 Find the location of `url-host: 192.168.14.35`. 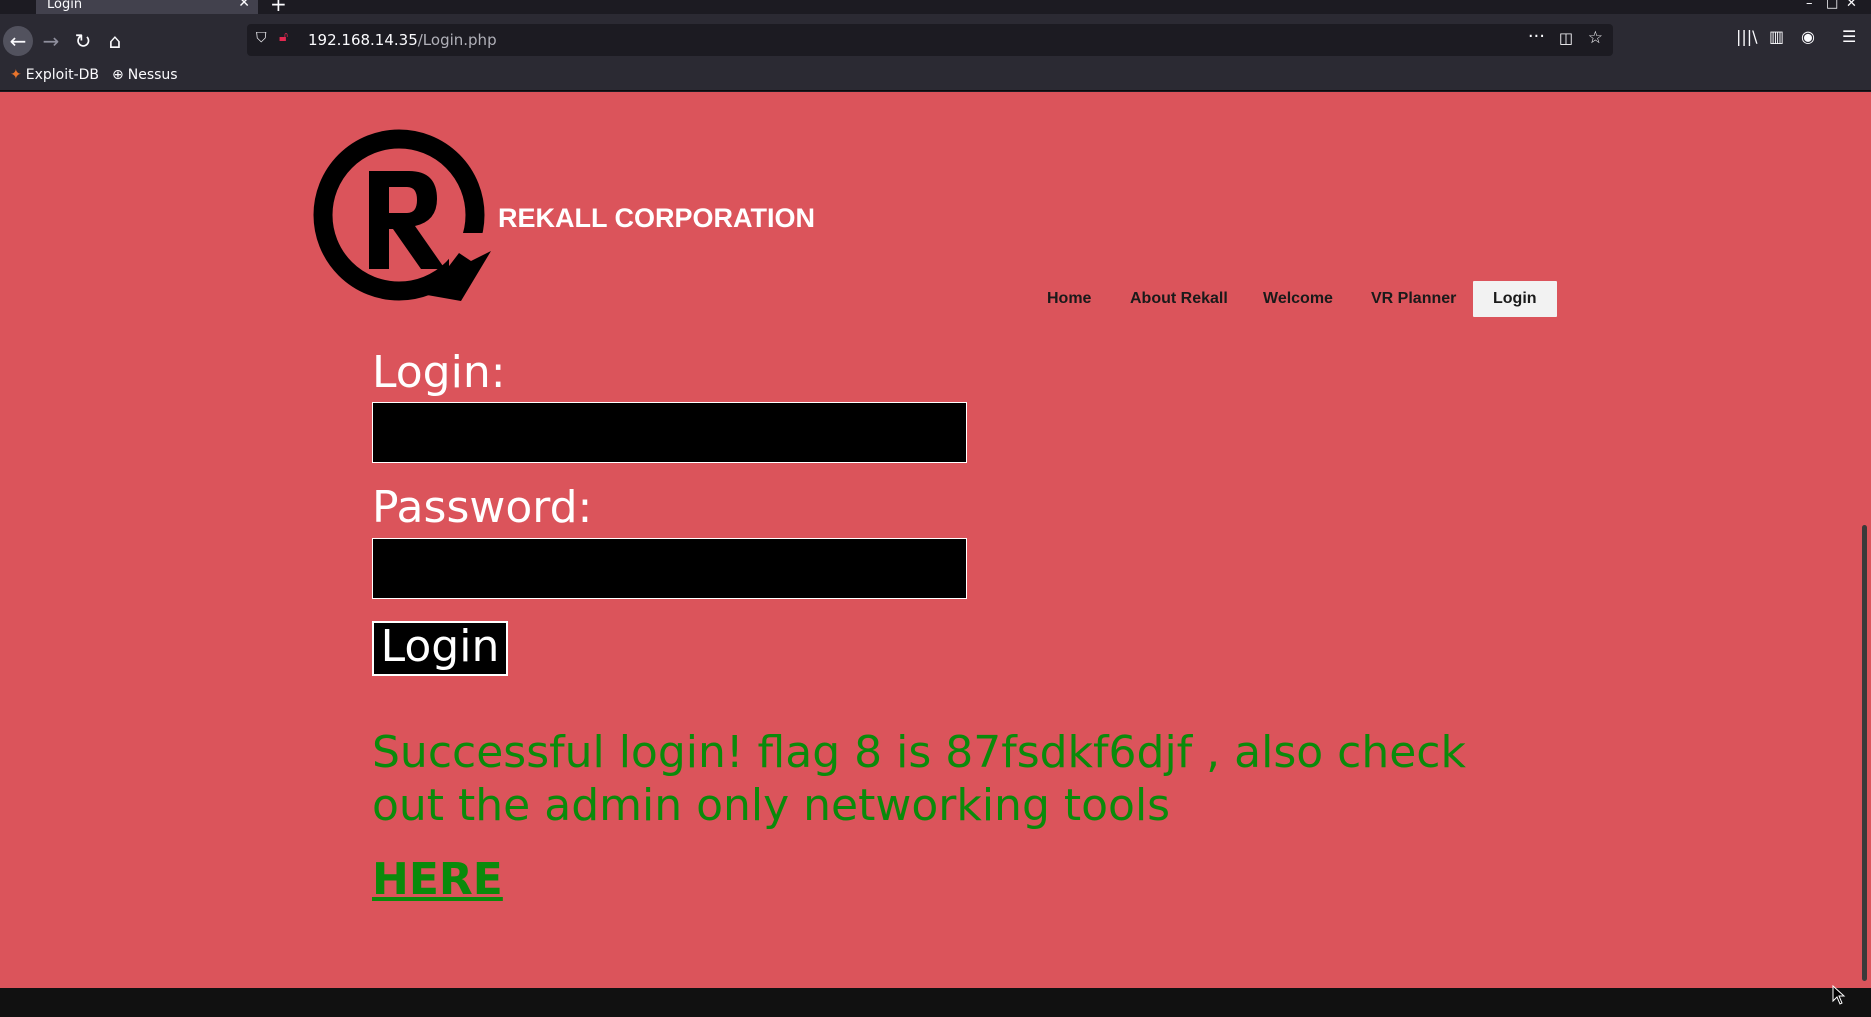

url-host: 192.168.14.35 is located at coordinates (363, 40).